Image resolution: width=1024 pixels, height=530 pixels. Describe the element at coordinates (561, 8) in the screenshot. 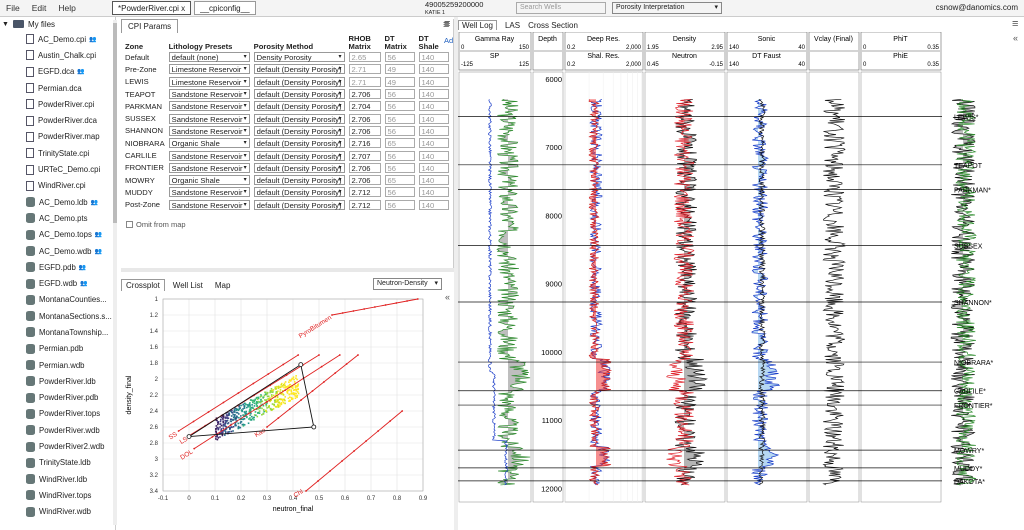

I see `search-wells-input: Search Wells` at that location.